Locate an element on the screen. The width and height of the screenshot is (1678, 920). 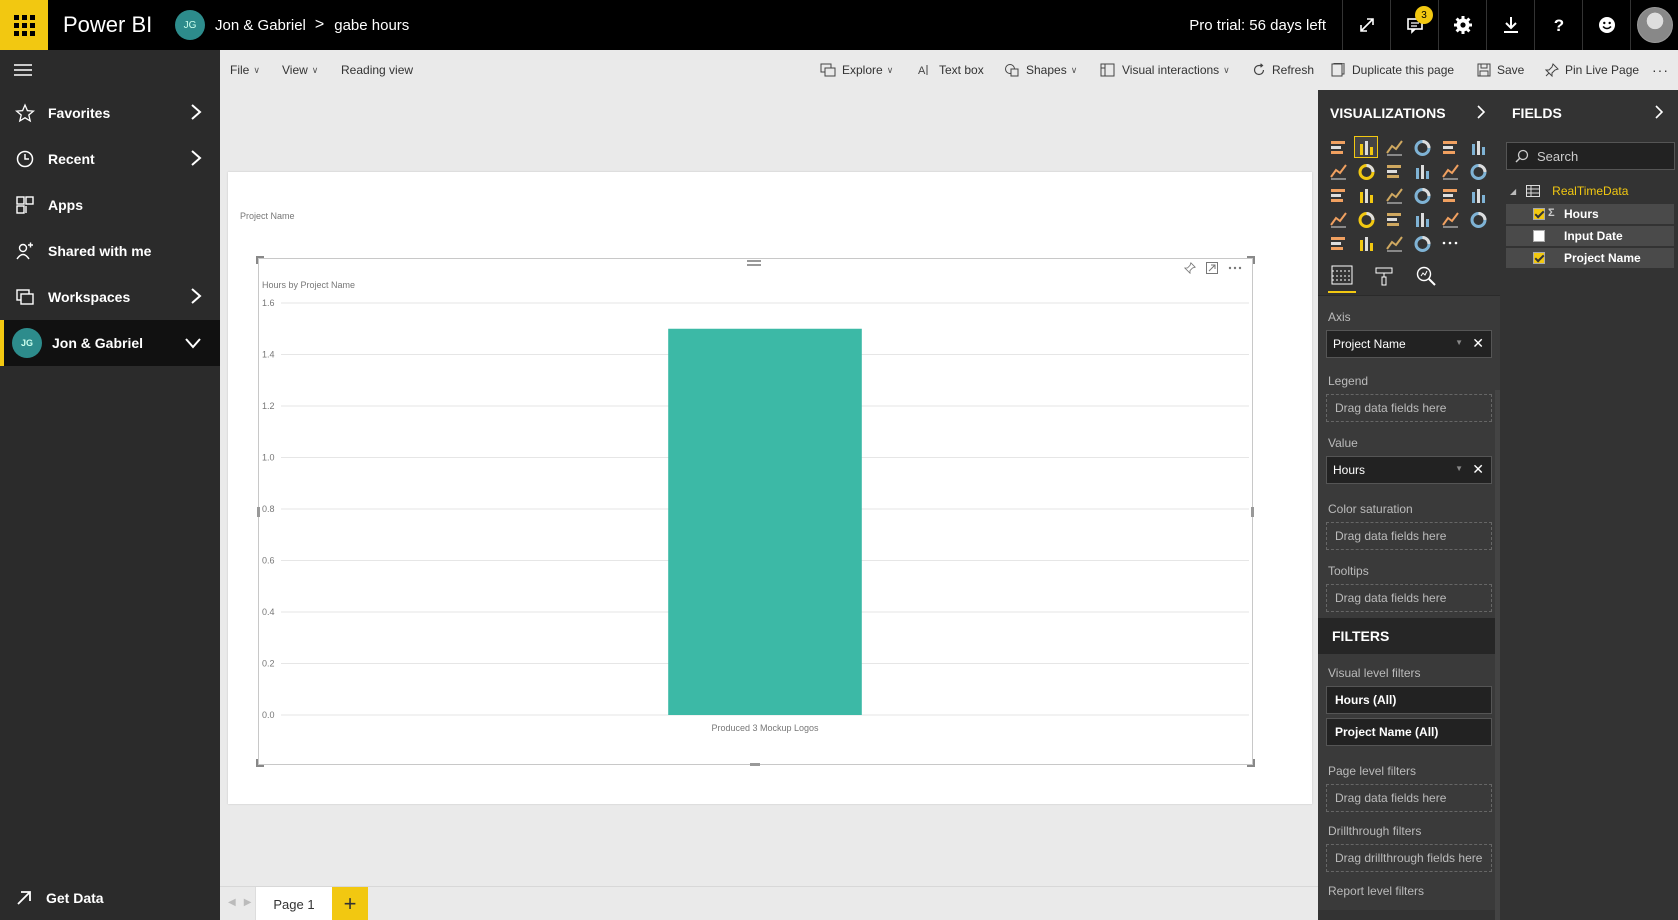
format-tab is located at coordinates (1384, 276).